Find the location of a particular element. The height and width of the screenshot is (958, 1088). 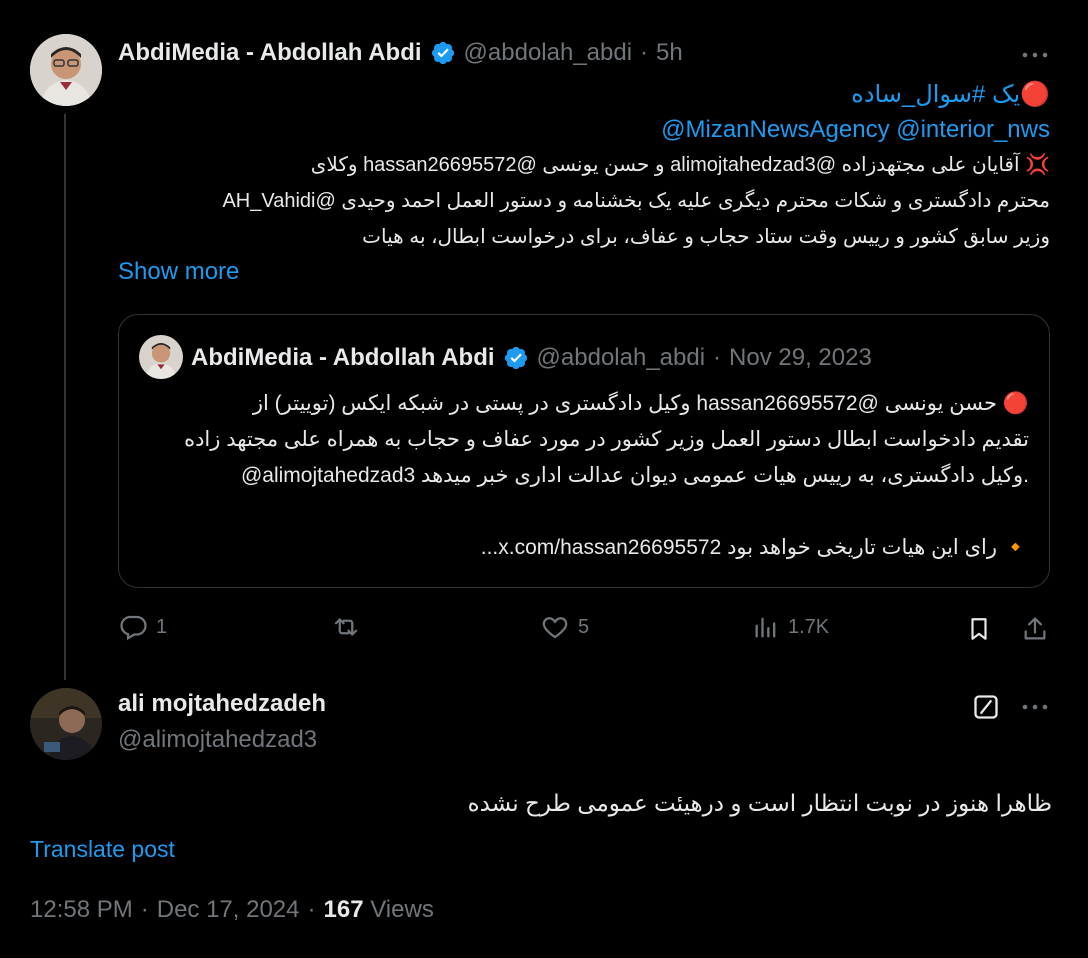

avatar-image is located at coordinates (66, 70).